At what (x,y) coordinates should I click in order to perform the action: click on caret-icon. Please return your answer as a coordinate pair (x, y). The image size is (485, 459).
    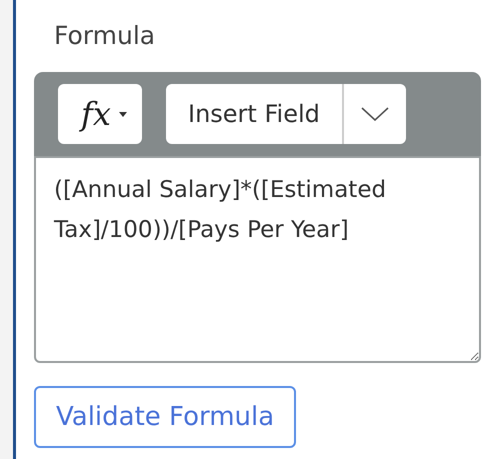
    Looking at the image, I should click on (122, 114).